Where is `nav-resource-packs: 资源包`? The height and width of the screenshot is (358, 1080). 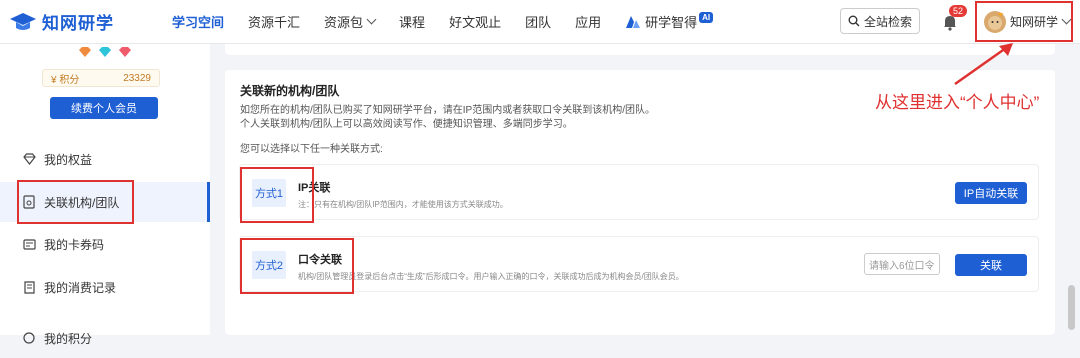
nav-resource-packs: 资源包 is located at coordinates (350, 21).